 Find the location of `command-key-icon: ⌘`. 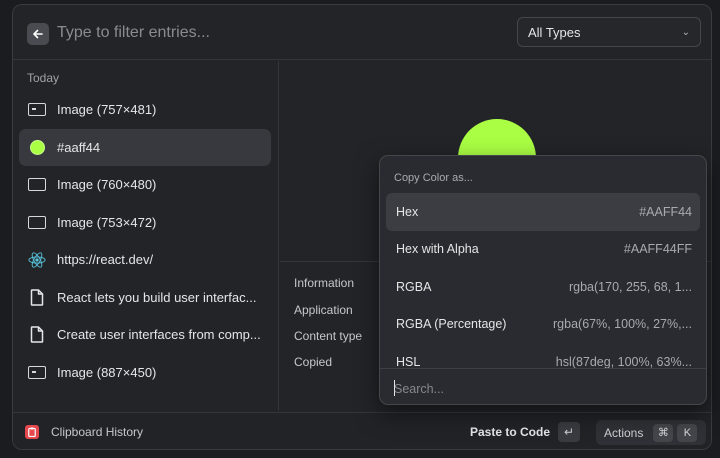

command-key-icon: ⌘ is located at coordinates (663, 432).